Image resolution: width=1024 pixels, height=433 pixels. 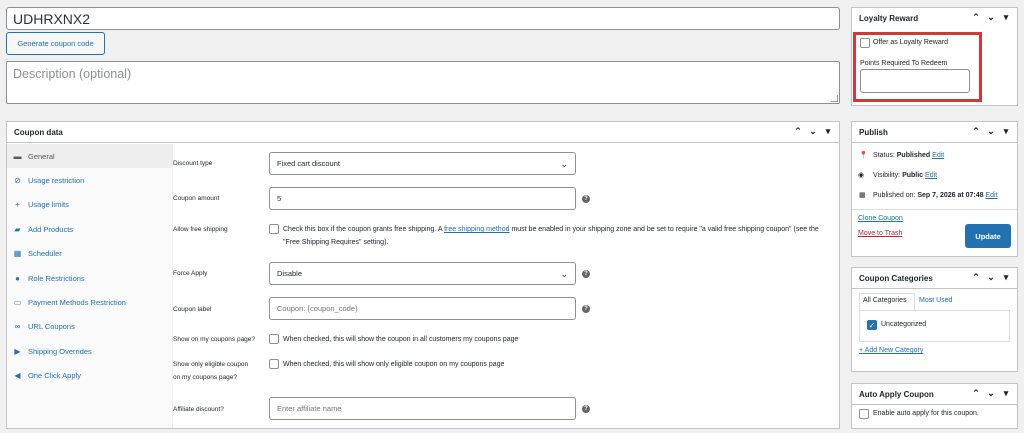 I want to click on block-icon: ⊘, so click(x=17, y=181).